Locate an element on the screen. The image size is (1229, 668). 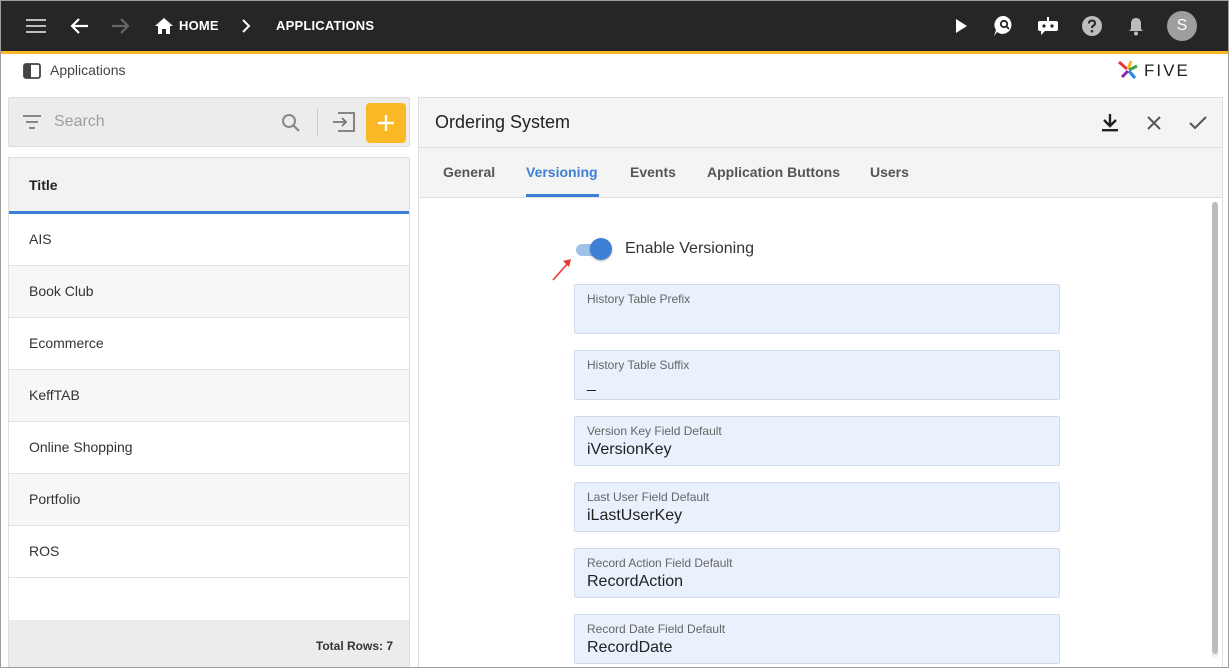
field-value: _ is located at coordinates (591, 383).